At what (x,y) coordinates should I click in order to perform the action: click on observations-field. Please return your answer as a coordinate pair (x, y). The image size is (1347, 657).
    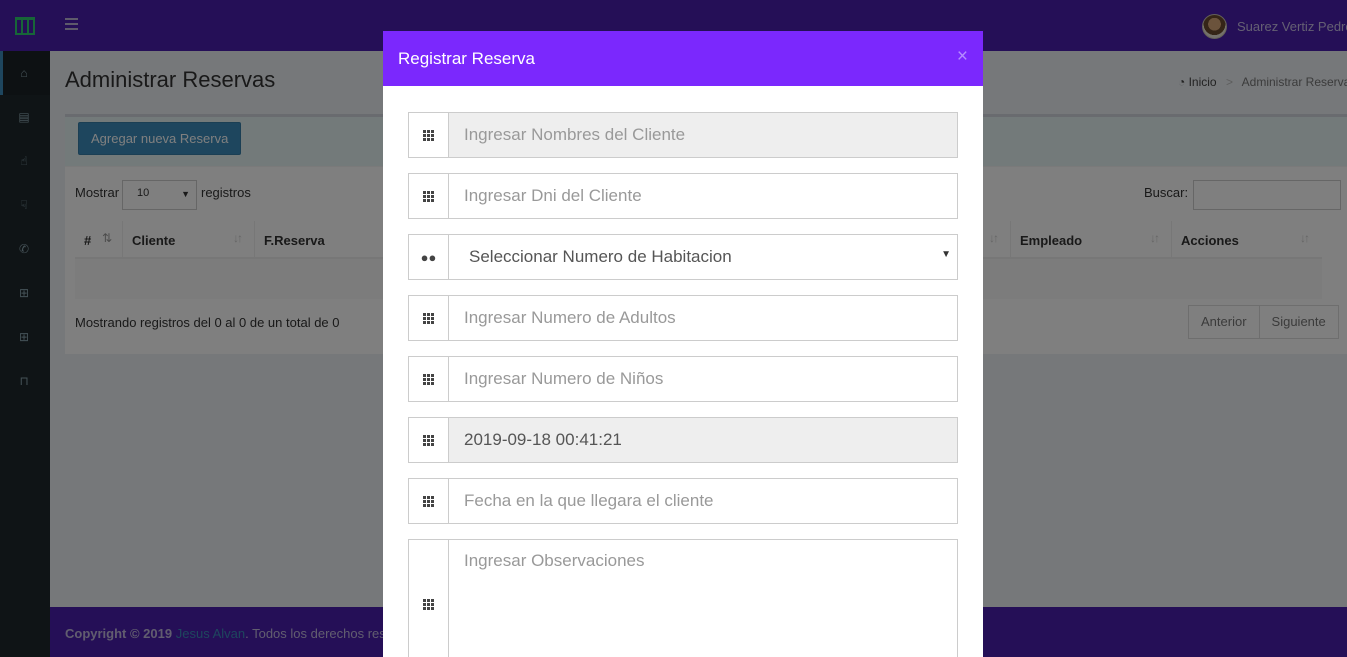
    Looking at the image, I should click on (683, 598).